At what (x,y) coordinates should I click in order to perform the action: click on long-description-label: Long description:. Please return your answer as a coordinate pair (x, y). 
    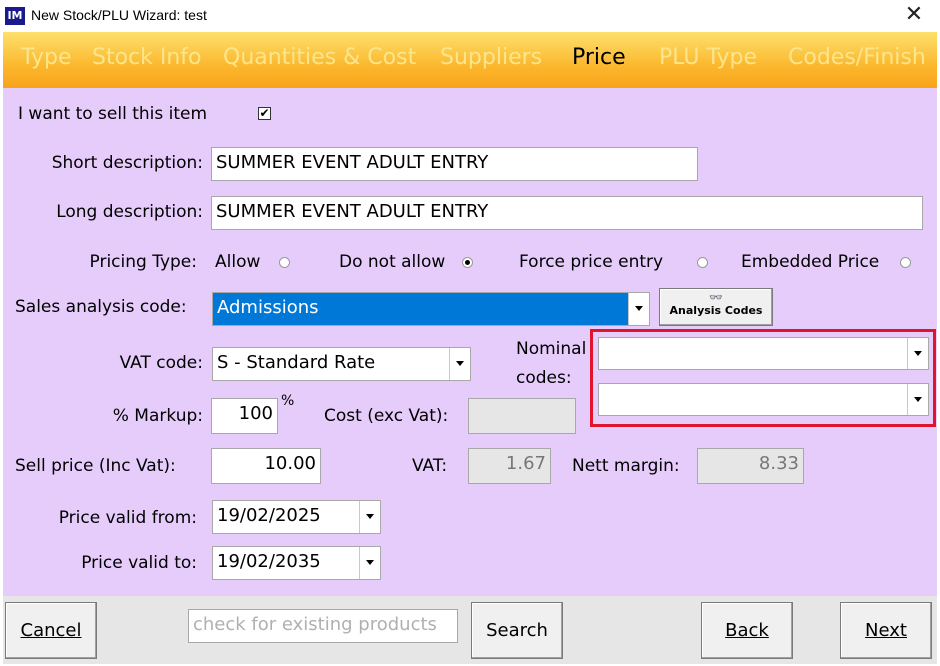
    Looking at the image, I should click on (129, 212).